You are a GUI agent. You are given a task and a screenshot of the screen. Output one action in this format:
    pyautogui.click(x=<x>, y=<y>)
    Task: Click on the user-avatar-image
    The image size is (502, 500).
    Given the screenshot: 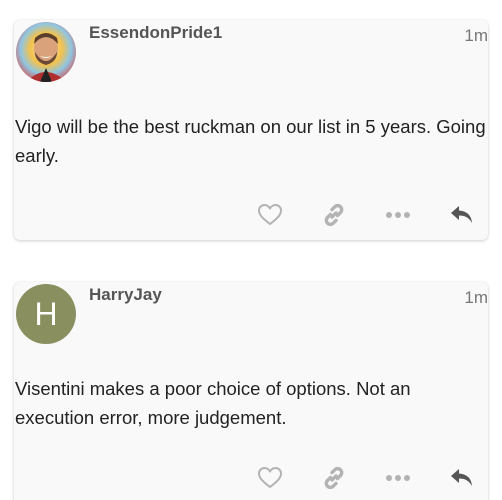 What is the action you would take?
    pyautogui.click(x=46, y=52)
    